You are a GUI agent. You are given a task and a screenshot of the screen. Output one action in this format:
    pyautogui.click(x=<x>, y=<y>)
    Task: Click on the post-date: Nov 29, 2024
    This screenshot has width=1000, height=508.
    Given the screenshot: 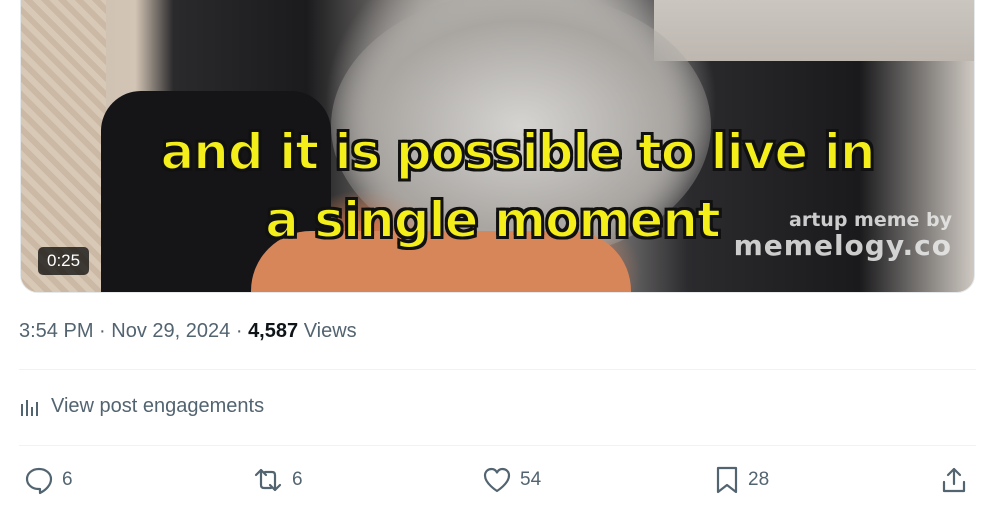 What is the action you would take?
    pyautogui.click(x=170, y=331)
    